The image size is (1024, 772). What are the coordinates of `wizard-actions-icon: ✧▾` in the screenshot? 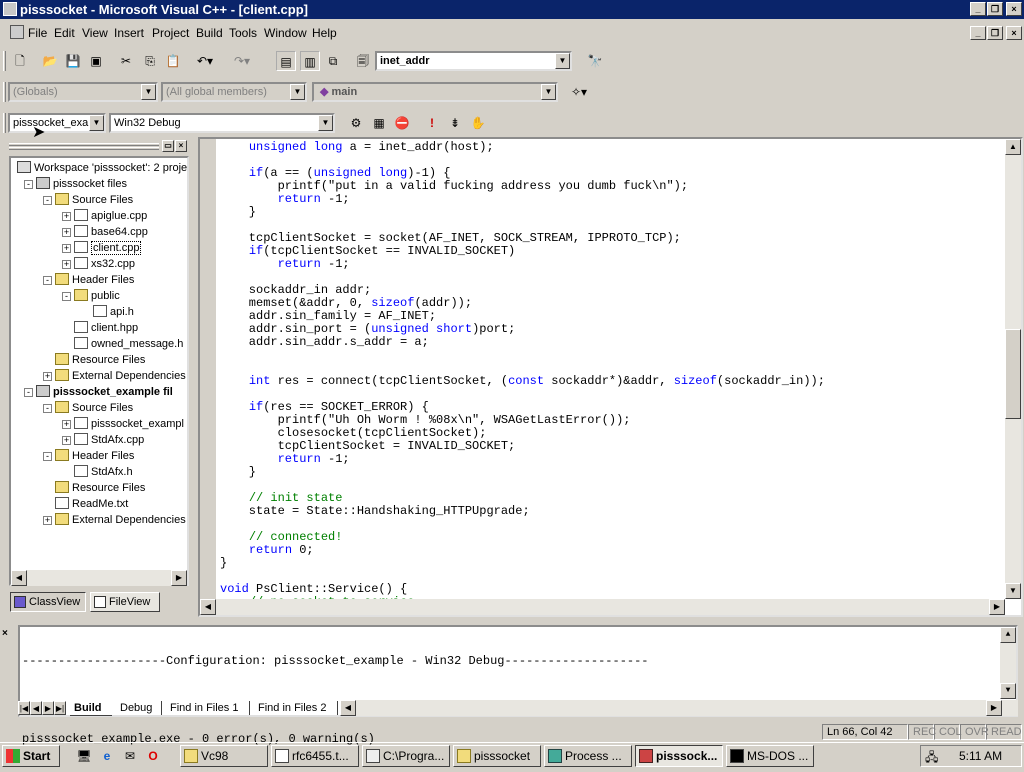 It's located at (579, 92).